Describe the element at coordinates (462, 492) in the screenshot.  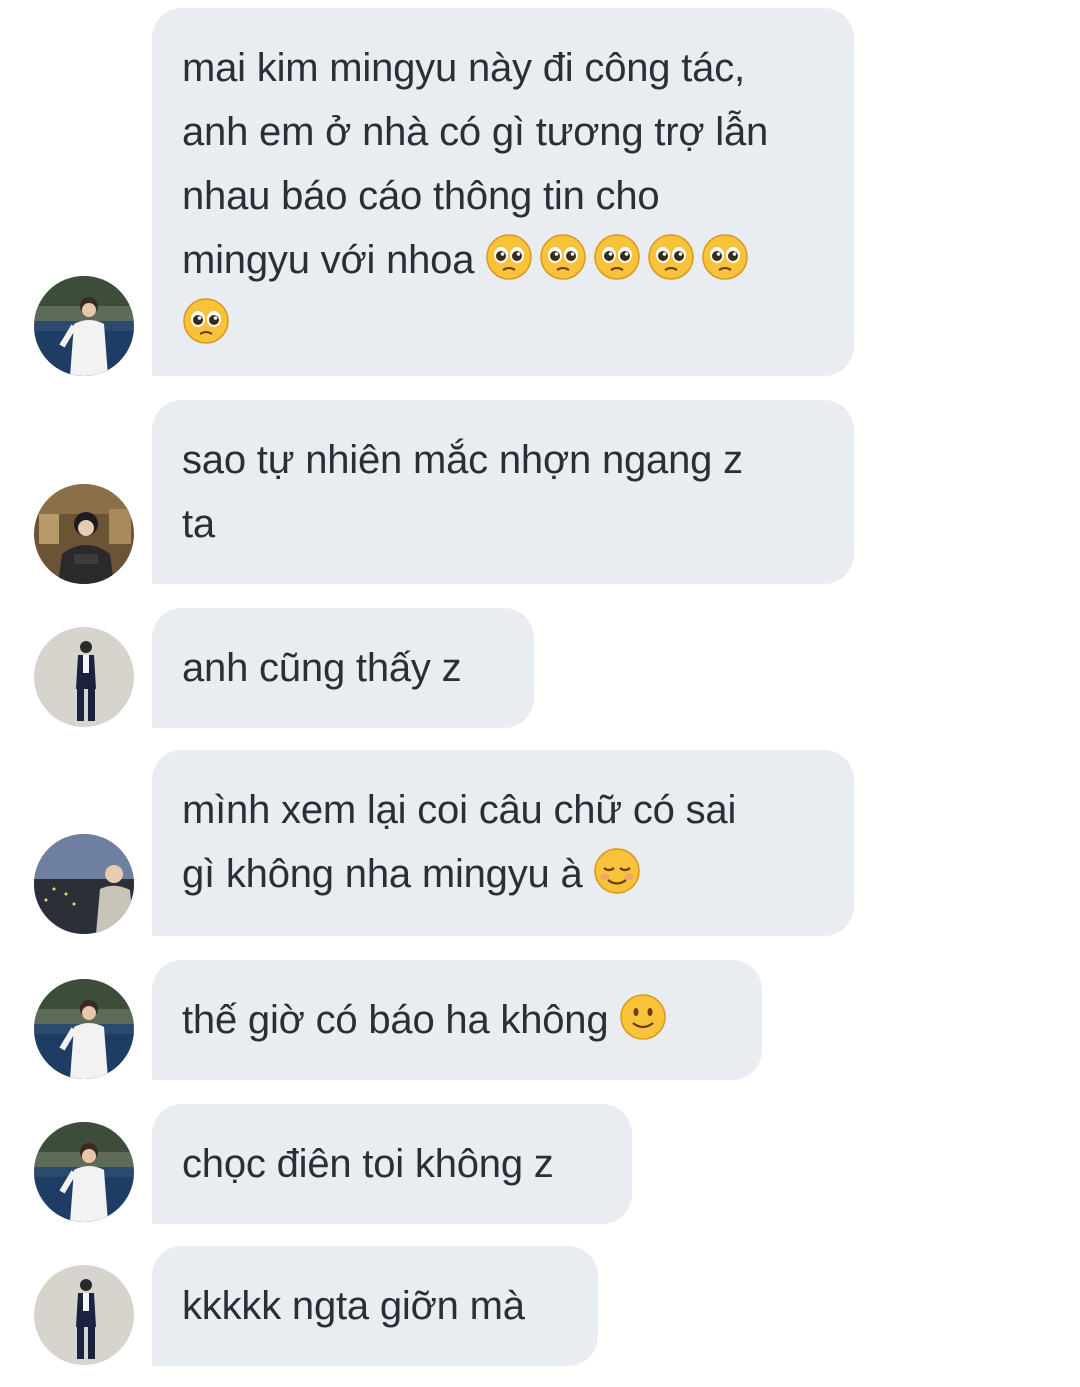
I see `message-text: sao tự nhiên mắc nhợn ngang z ta` at that location.